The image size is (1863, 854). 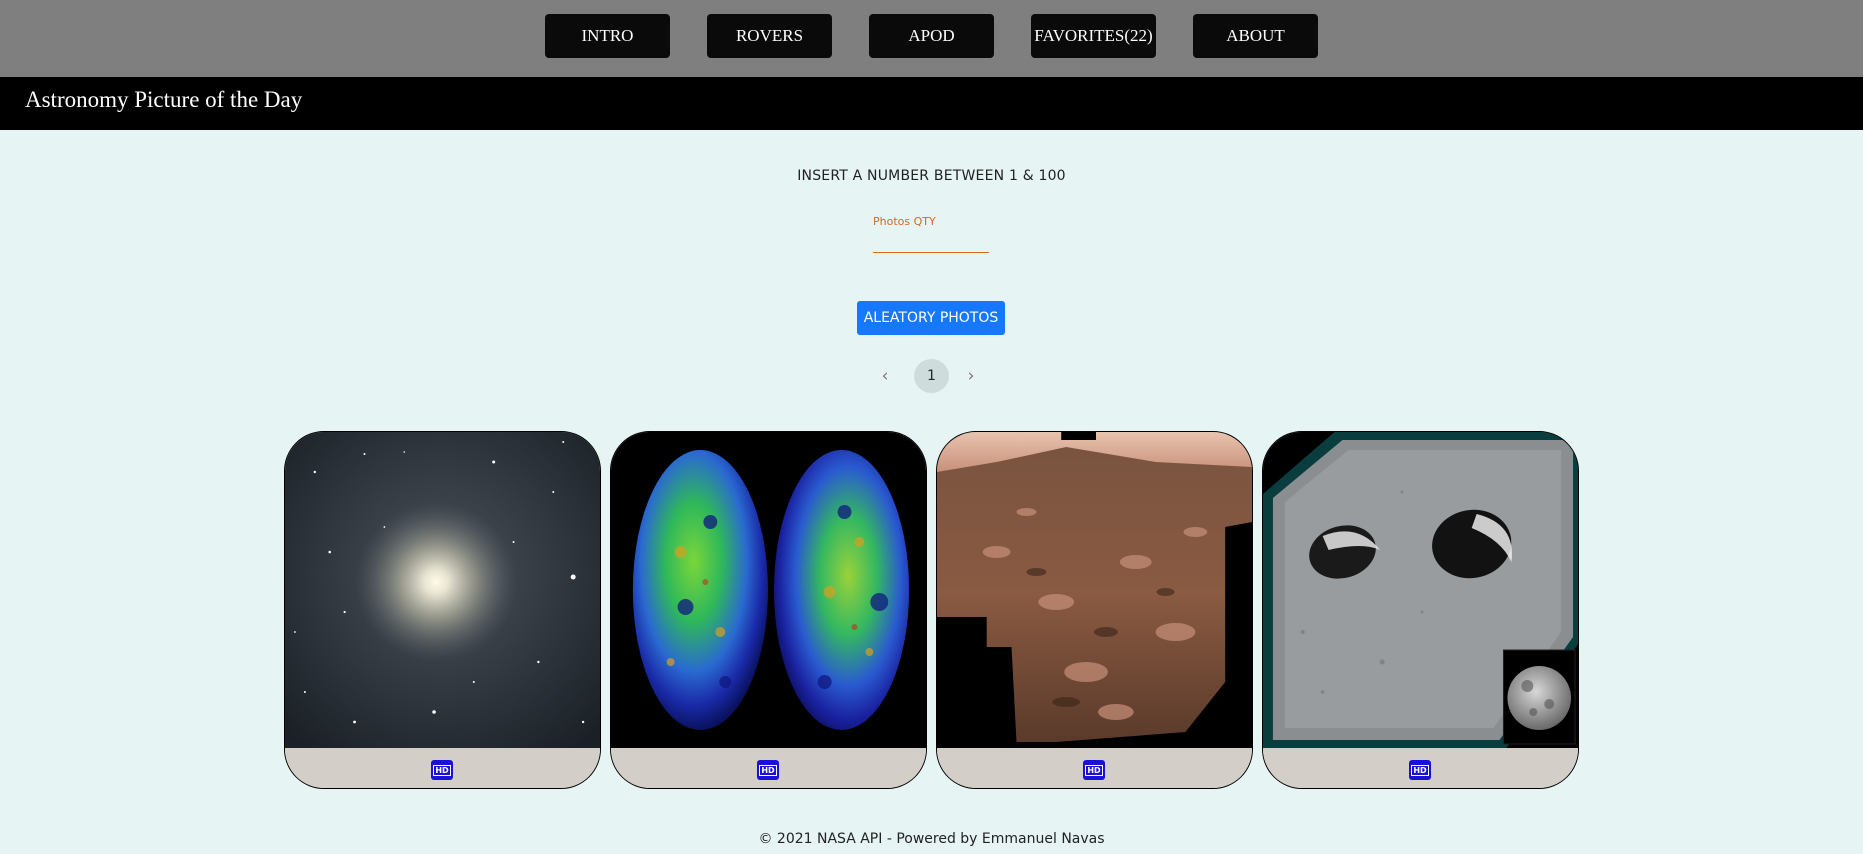 What do you see at coordinates (904, 221) in the screenshot?
I see `photos-qty-label: Photos QTY` at bounding box center [904, 221].